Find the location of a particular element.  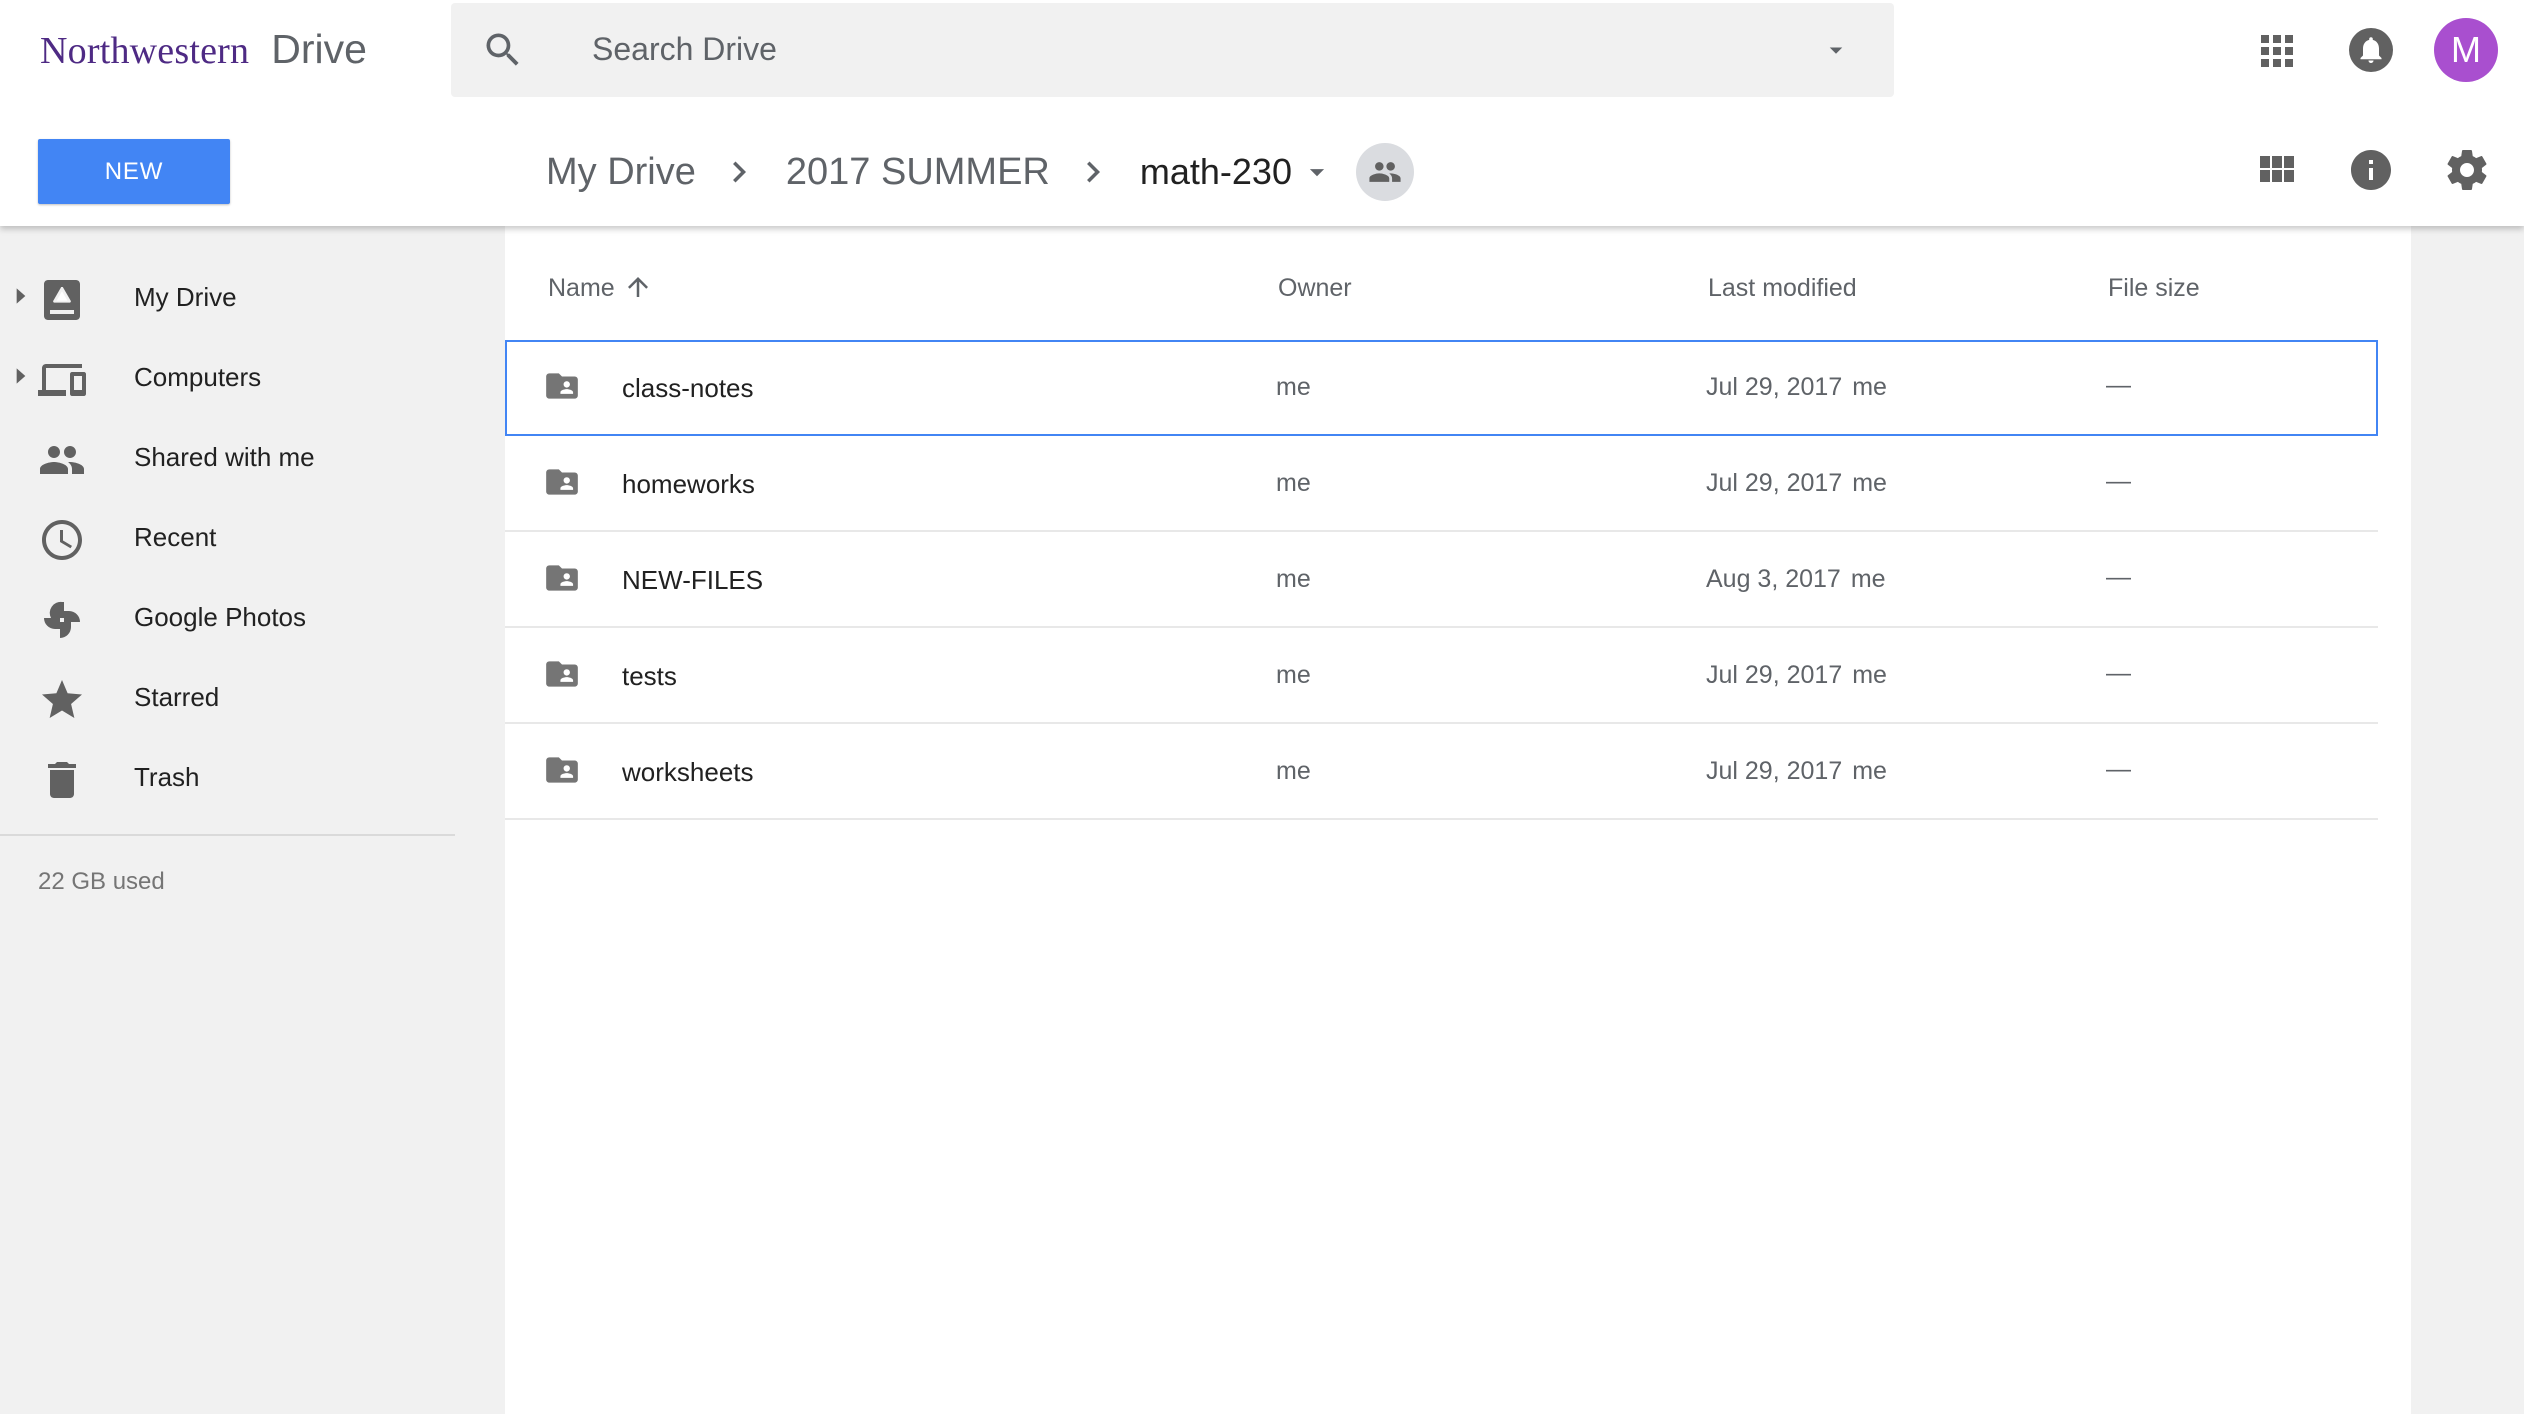

gear-icon is located at coordinates (2467, 170).